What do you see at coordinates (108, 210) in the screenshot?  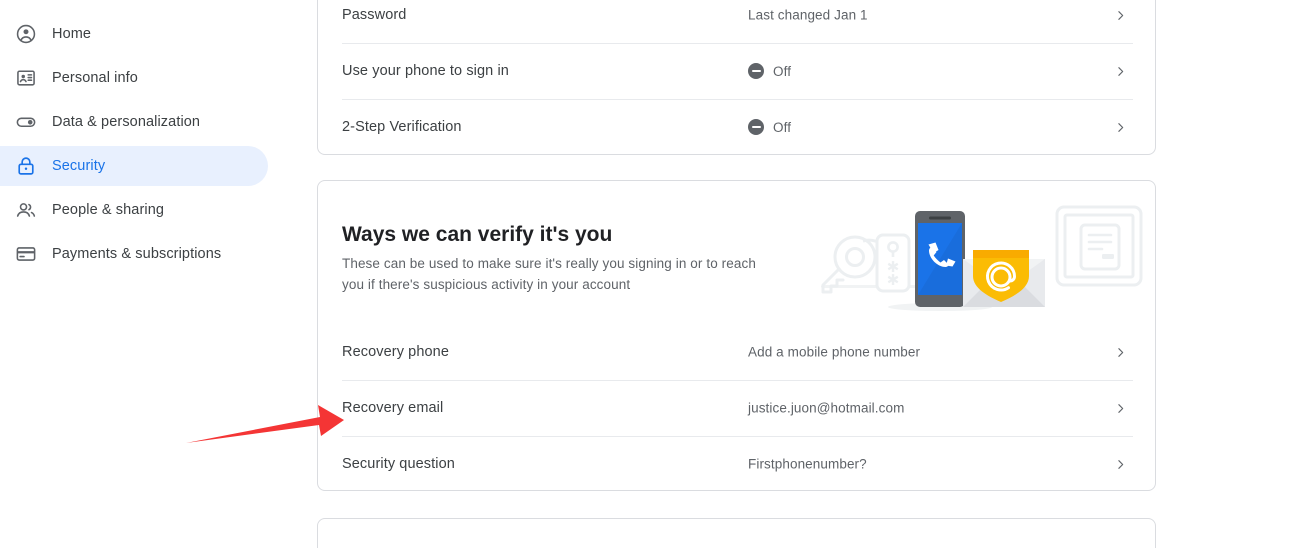 I see `sidebar-item-label: People & sharing` at bounding box center [108, 210].